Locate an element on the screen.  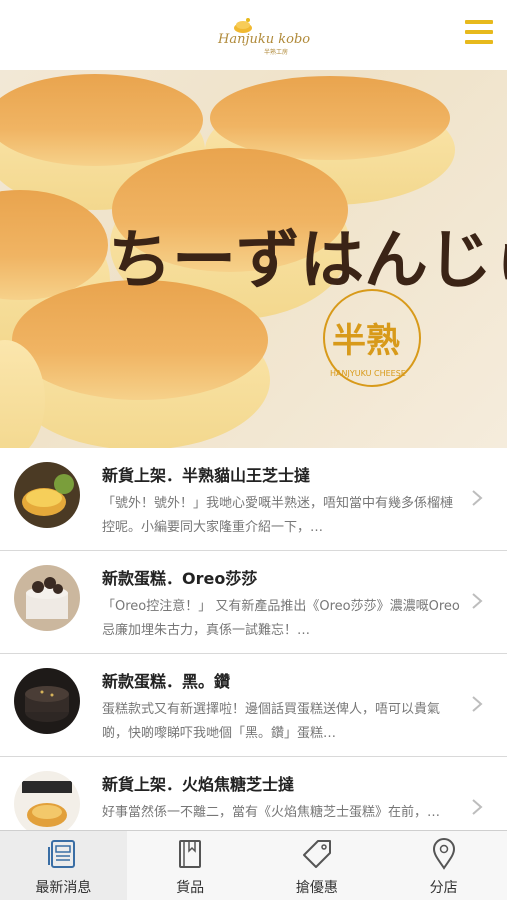
thumbnail-caramel-tart is located at coordinates (47, 800).